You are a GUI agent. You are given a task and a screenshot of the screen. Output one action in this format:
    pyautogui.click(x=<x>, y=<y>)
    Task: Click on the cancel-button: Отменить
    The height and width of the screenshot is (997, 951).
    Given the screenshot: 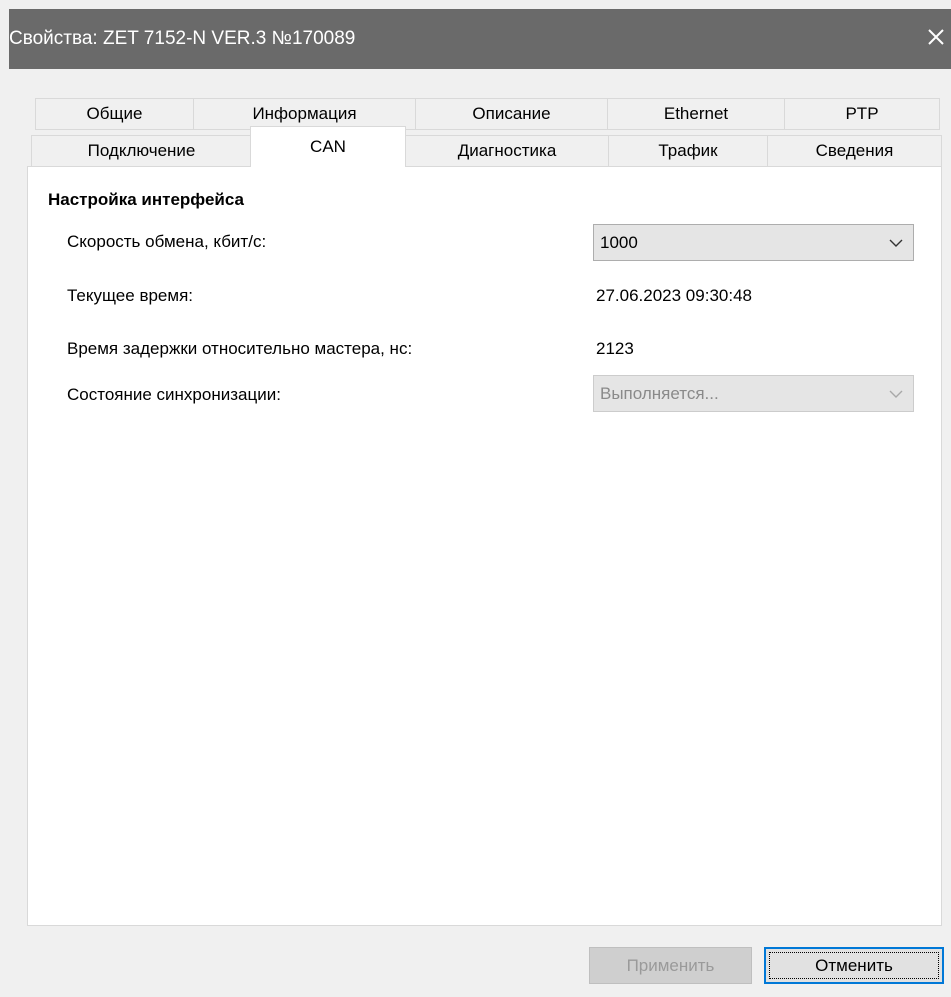 What is the action you would take?
    pyautogui.click(x=854, y=965)
    